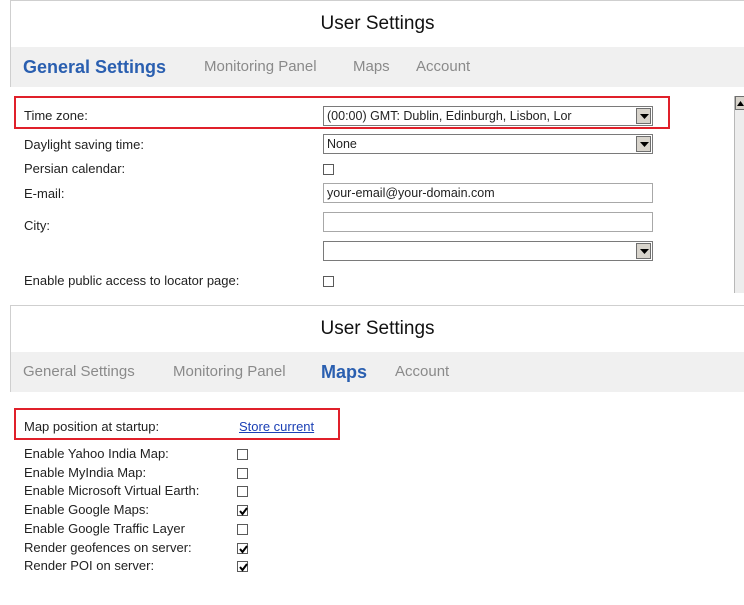 The image size is (744, 605). I want to click on scrollbar, so click(739, 194).